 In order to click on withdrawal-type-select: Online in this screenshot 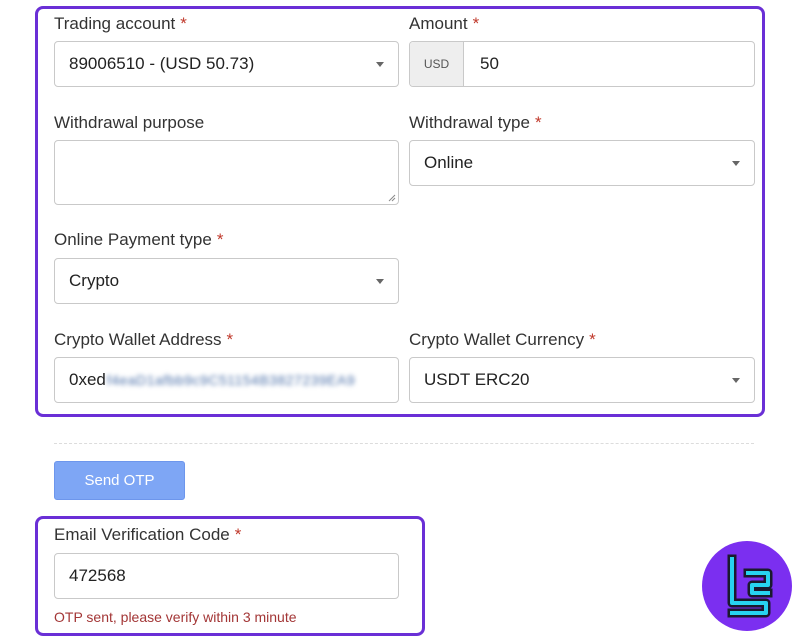, I will do `click(582, 163)`.